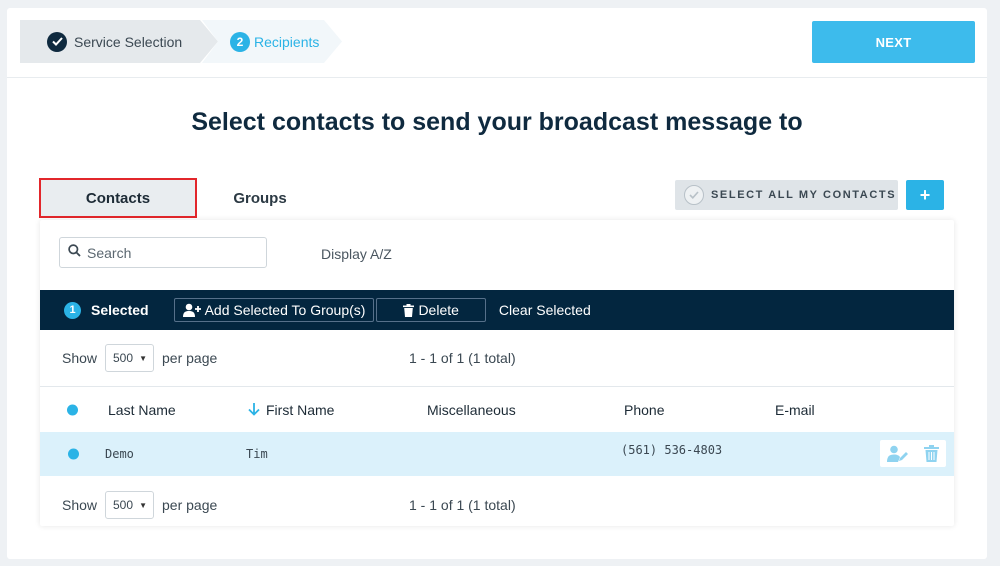  Describe the element at coordinates (925, 195) in the screenshot. I see `add-contact-button: +` at that location.